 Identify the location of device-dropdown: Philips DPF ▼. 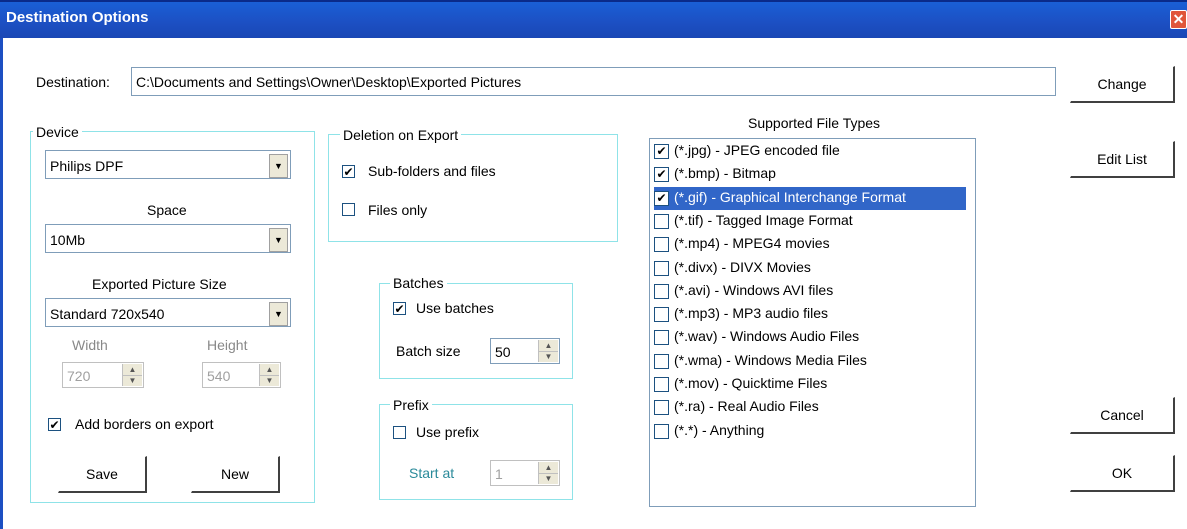
(168, 164).